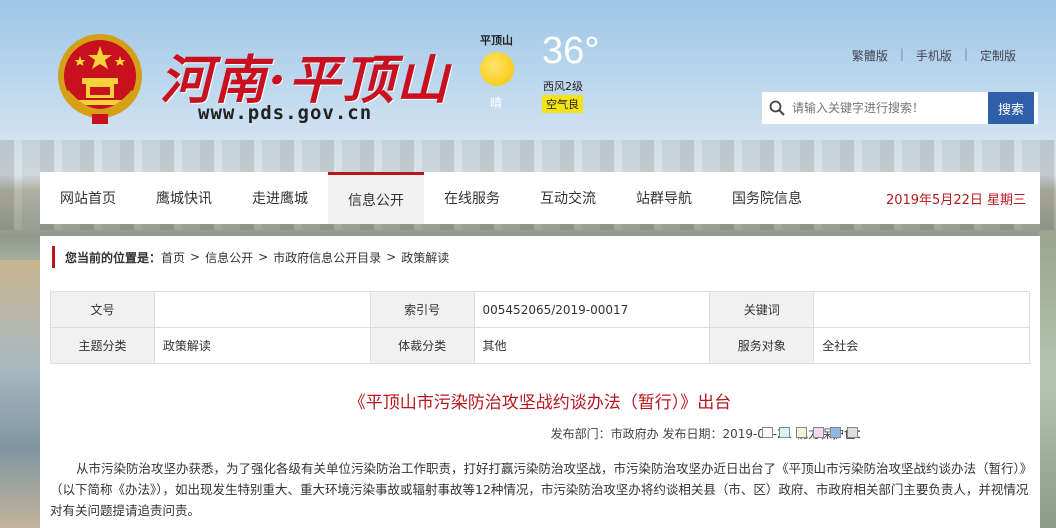  Describe the element at coordinates (998, 55) in the screenshot. I see `custom-version-link: 定制版` at that location.